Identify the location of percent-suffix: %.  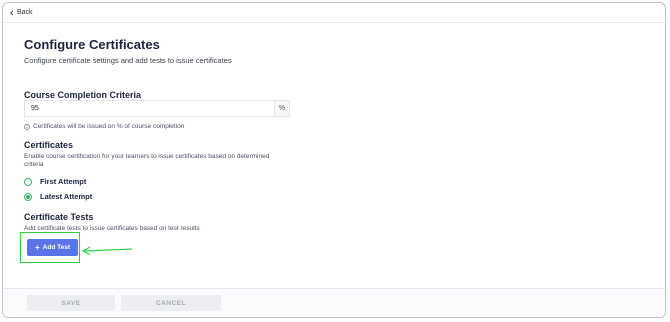
(281, 108).